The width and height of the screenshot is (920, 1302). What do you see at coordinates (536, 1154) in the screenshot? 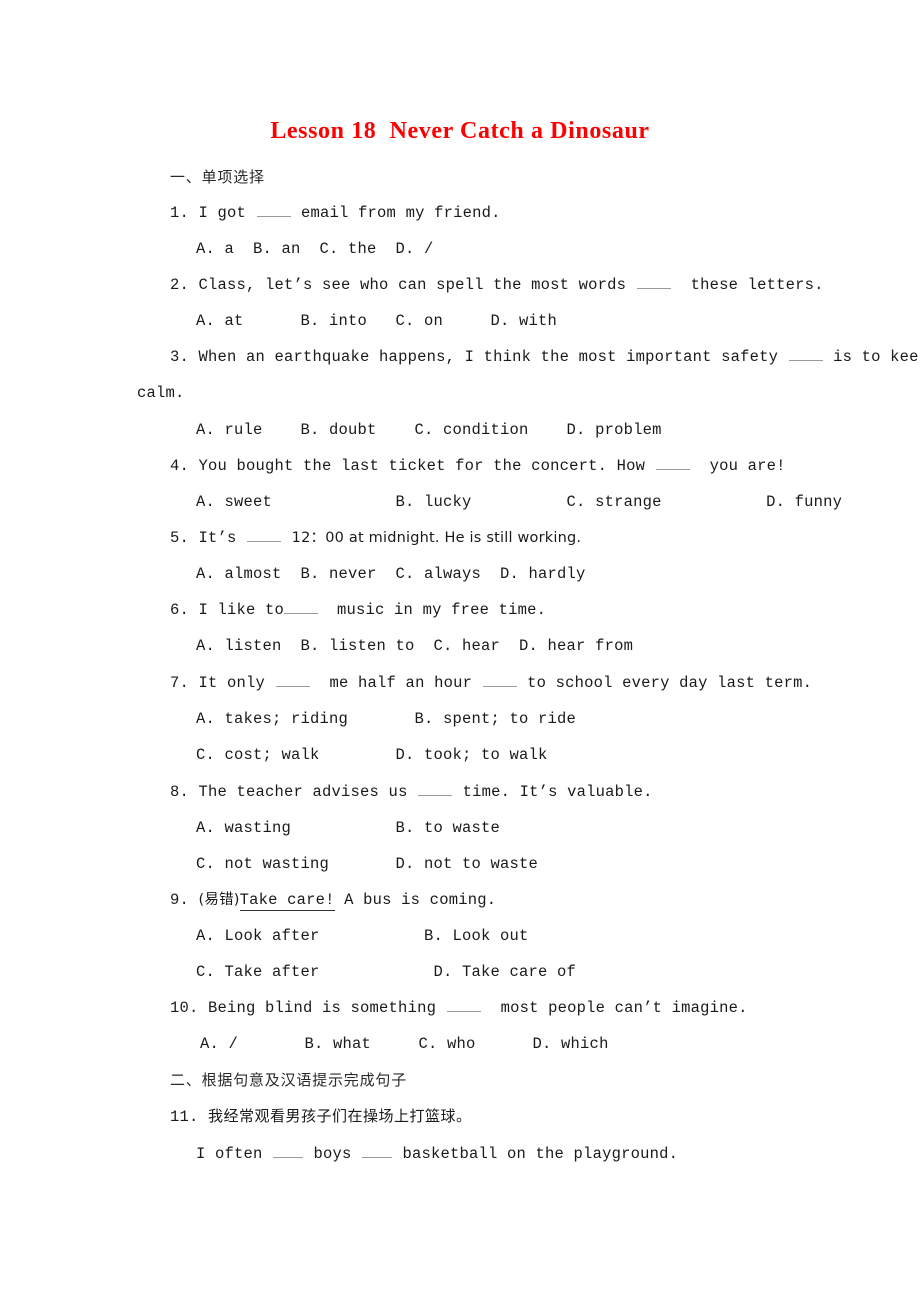
I see `q11-answer-after: basketball on the playground.` at bounding box center [536, 1154].